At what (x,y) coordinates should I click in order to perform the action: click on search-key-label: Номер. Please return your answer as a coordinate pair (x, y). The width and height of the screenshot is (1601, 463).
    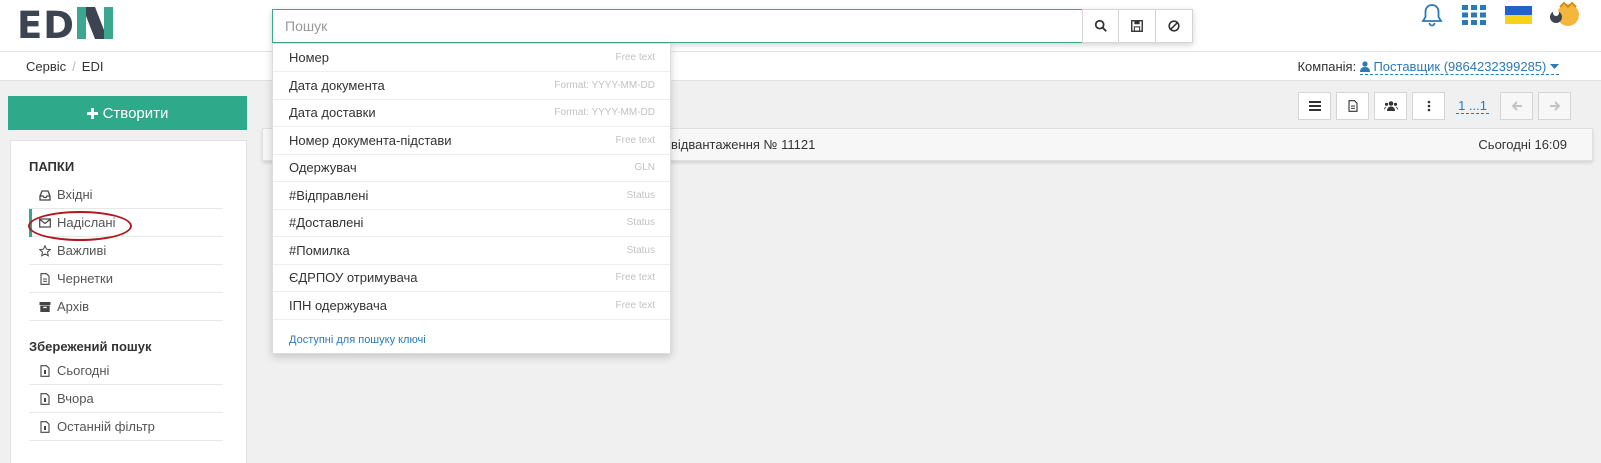
    Looking at the image, I should click on (309, 57).